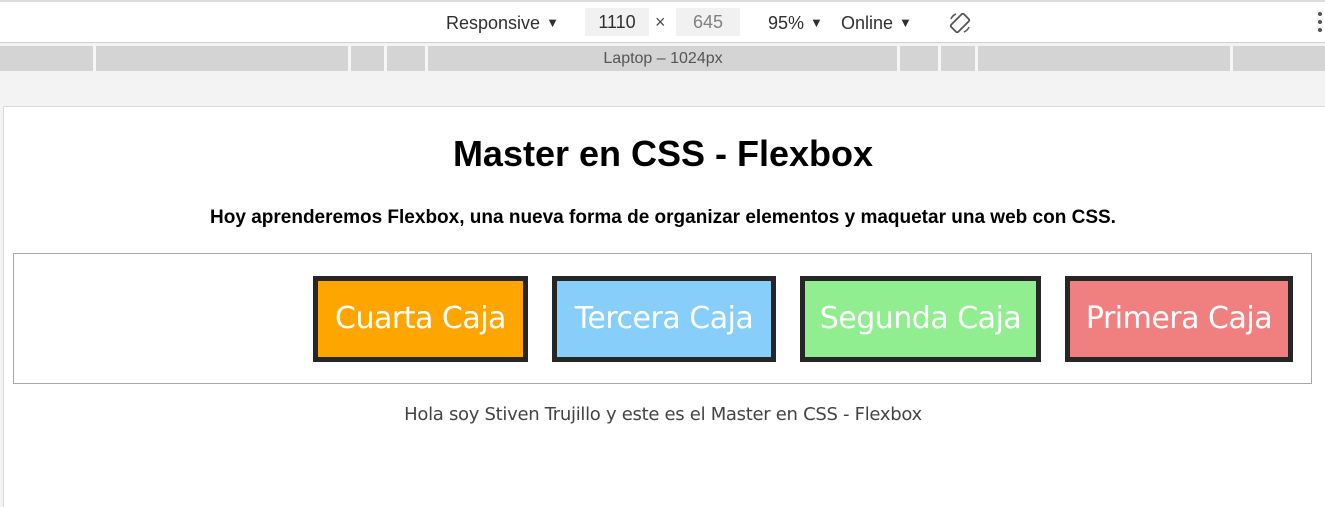 The height and width of the screenshot is (507, 1325). What do you see at coordinates (920, 318) in the screenshot?
I see `box-segunda: Segunda Caja` at bounding box center [920, 318].